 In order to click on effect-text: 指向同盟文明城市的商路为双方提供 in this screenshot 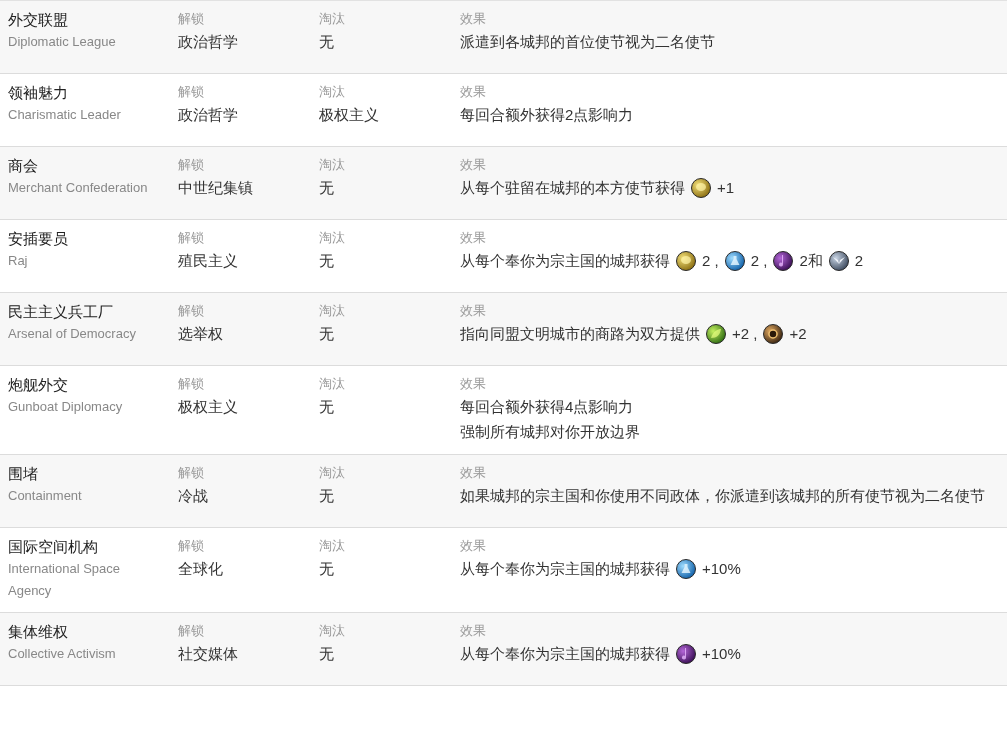, I will do `click(580, 334)`.